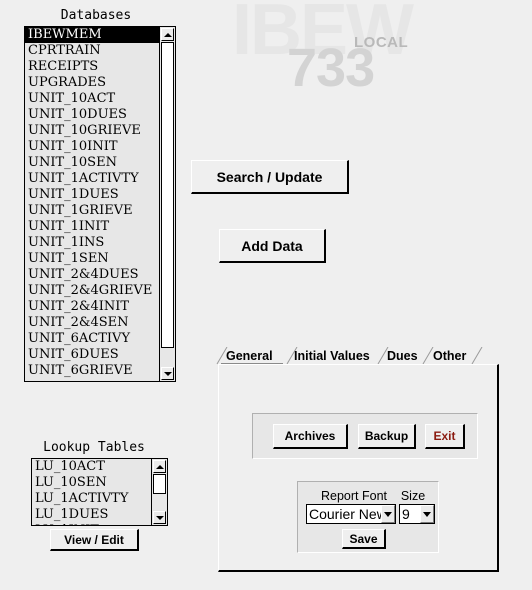  What do you see at coordinates (364, 539) in the screenshot?
I see `save-button: Save` at bounding box center [364, 539].